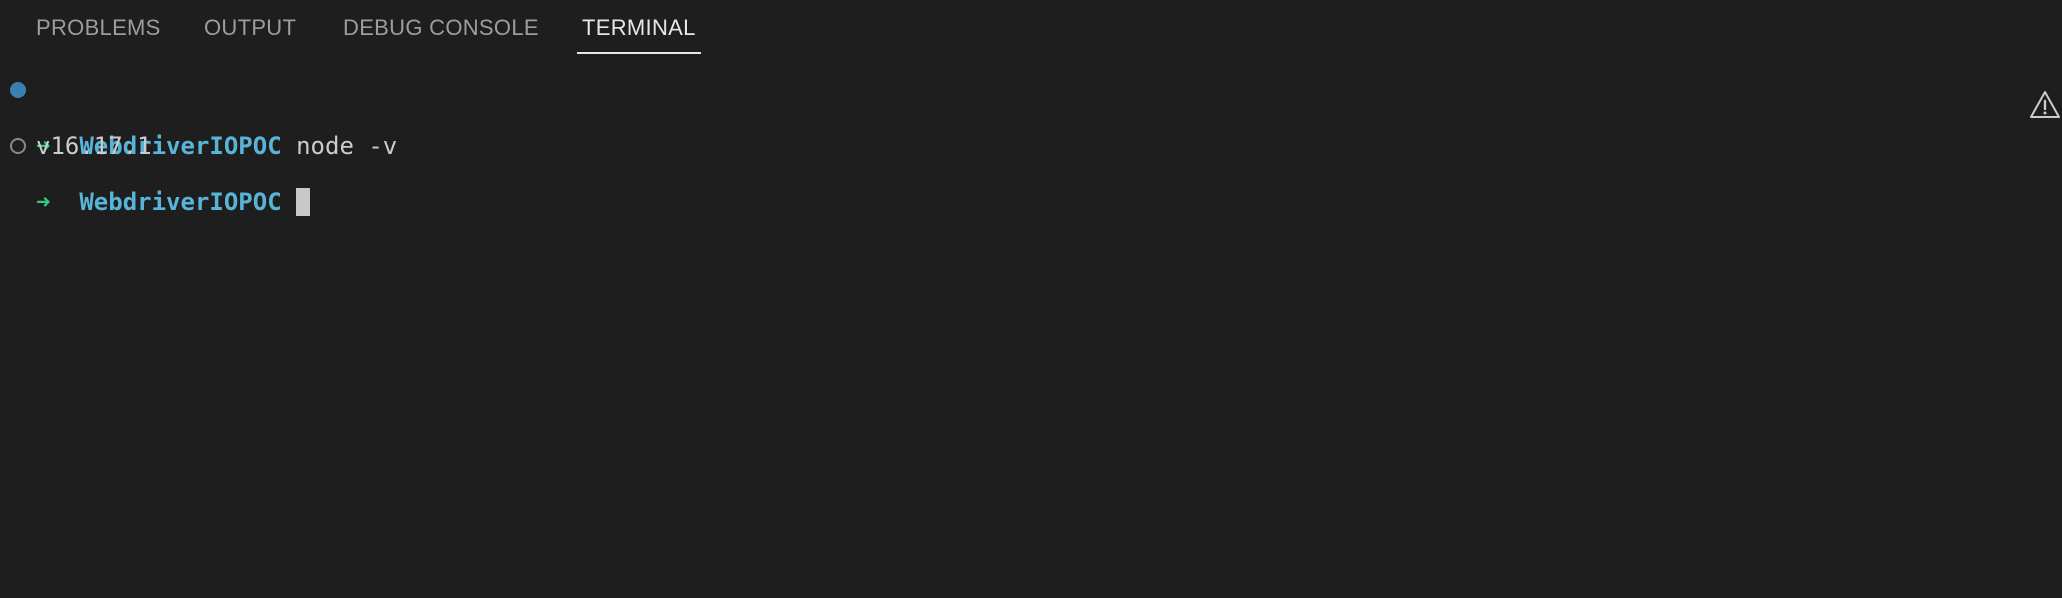  I want to click on tab-problems: PROBLEMS, so click(98, 28).